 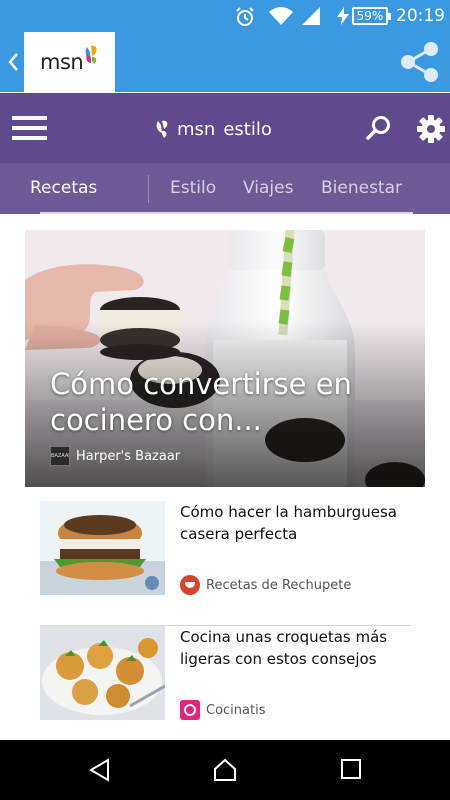 I want to click on app-bar: msn, so click(x=225, y=62).